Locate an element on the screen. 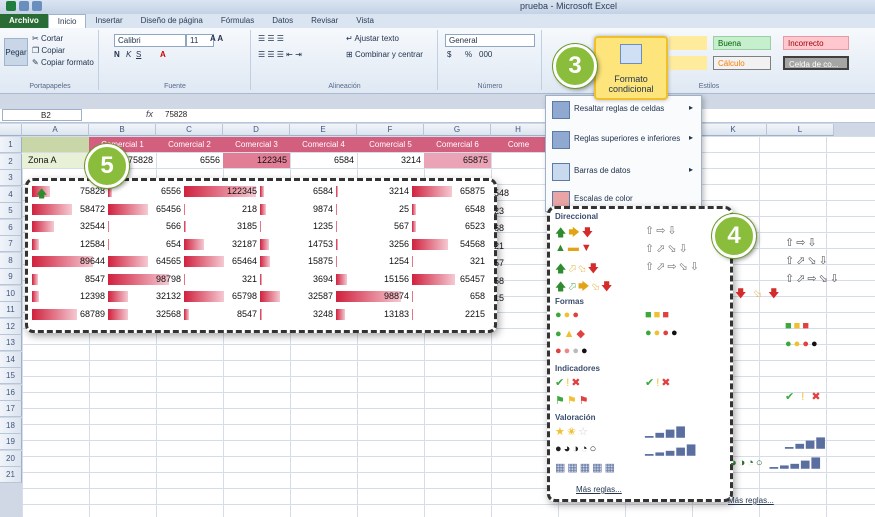 The image size is (875, 517). tab-formulas: Fórmulas is located at coordinates (237, 21).